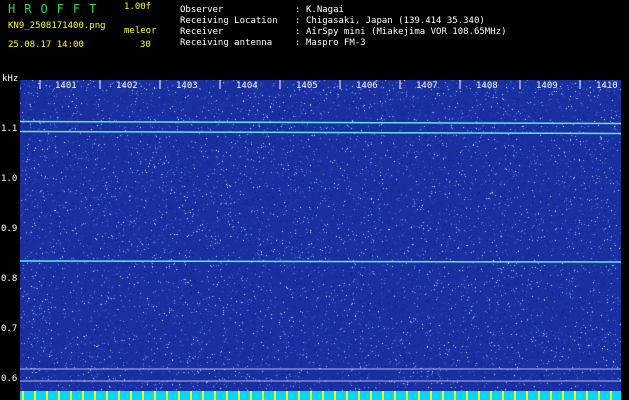  Describe the element at coordinates (547, 86) in the screenshot. I see `x-tick-label: 1409` at that location.